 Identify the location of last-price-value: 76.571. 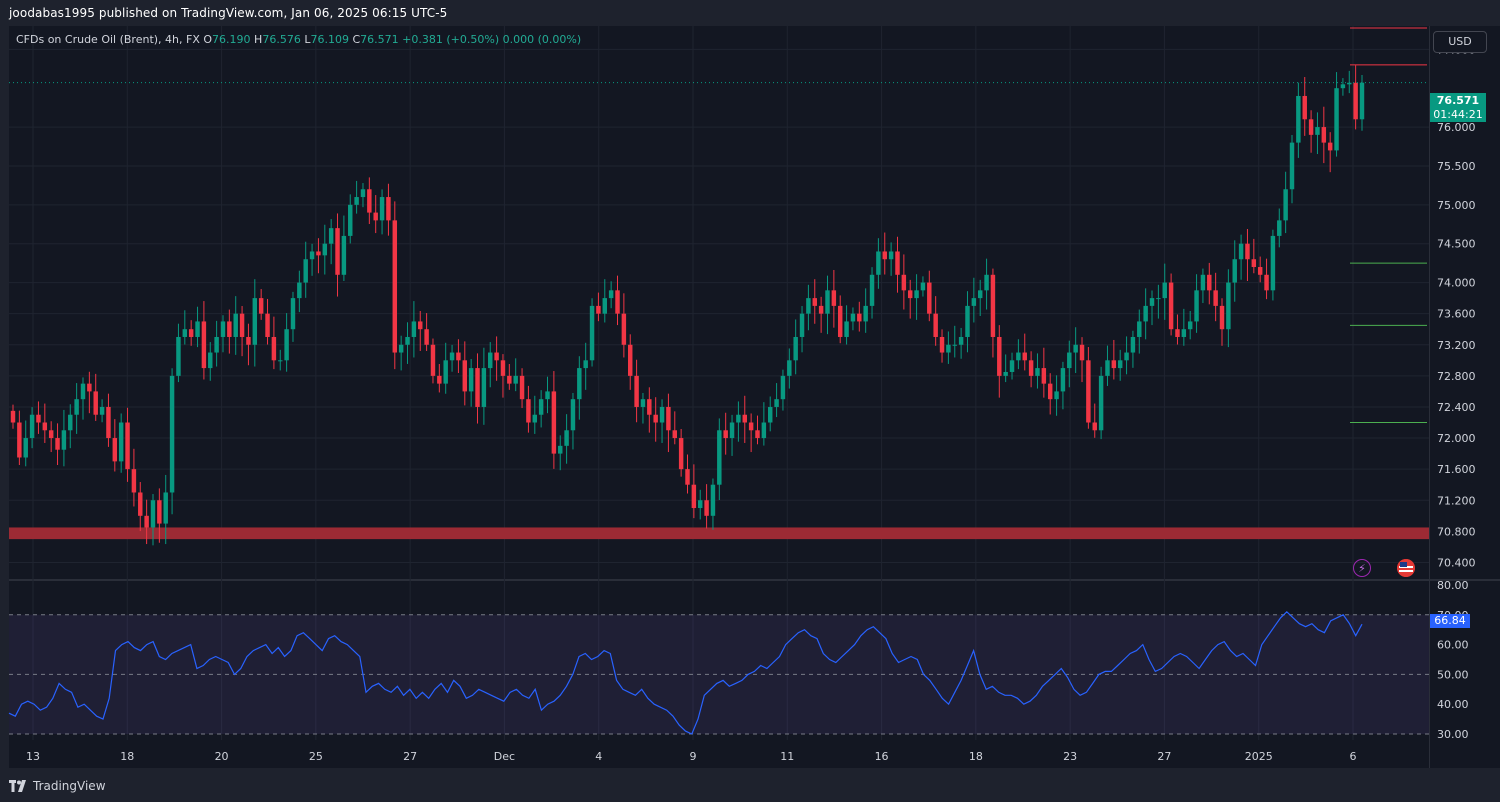
(1458, 100).